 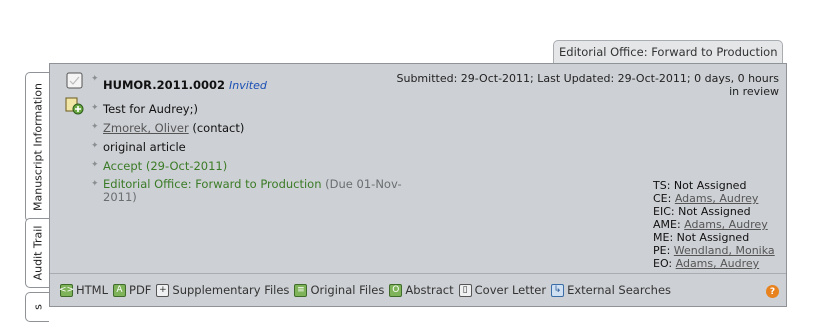 I want to click on tab-audit-trail: Audit Trail, so click(x=37, y=253).